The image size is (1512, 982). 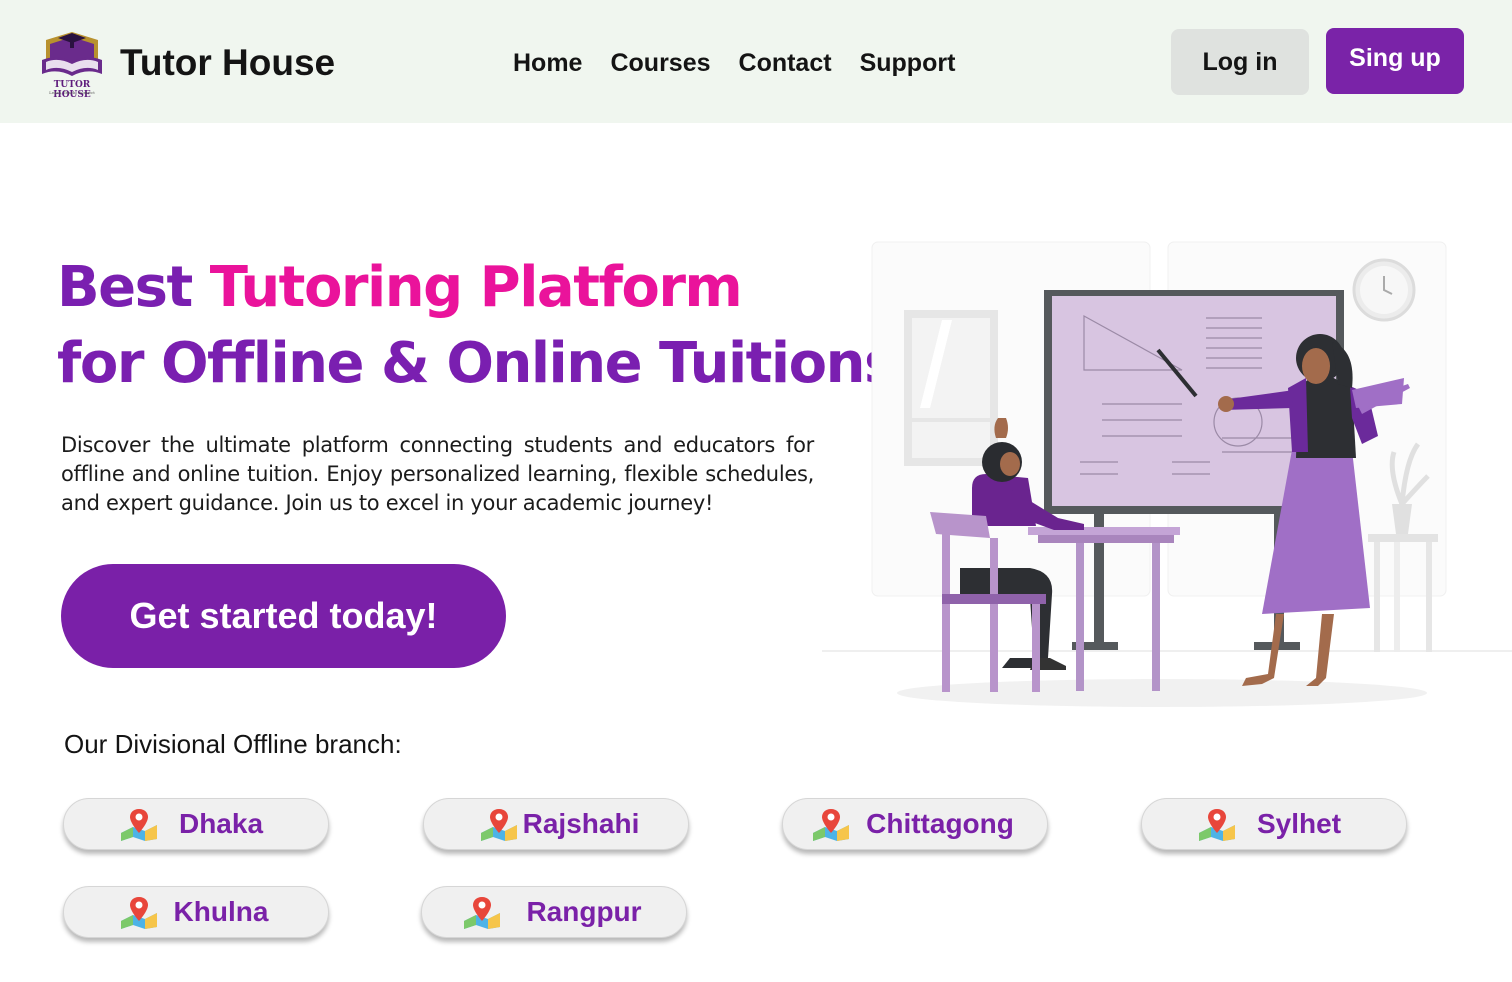 I want to click on branch-rangpur: Rangpur, so click(x=554, y=912).